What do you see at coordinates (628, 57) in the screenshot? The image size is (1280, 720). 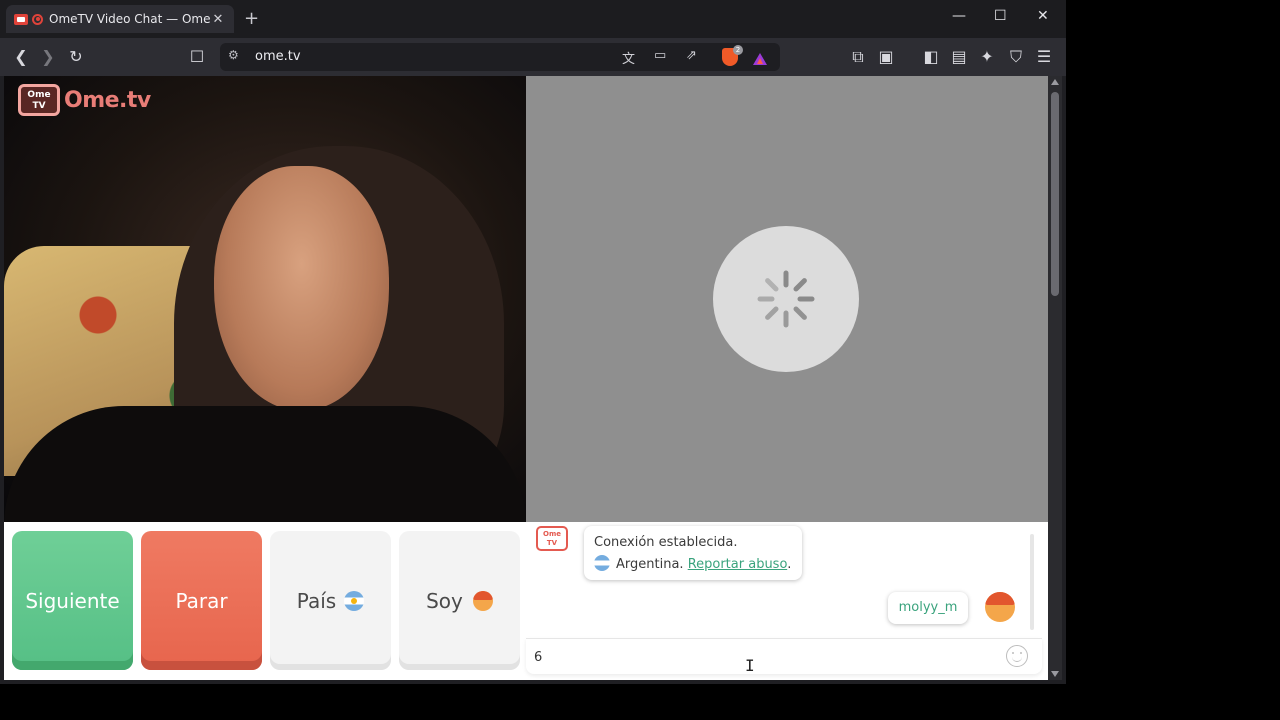 I see `translate-icon: 文` at bounding box center [628, 57].